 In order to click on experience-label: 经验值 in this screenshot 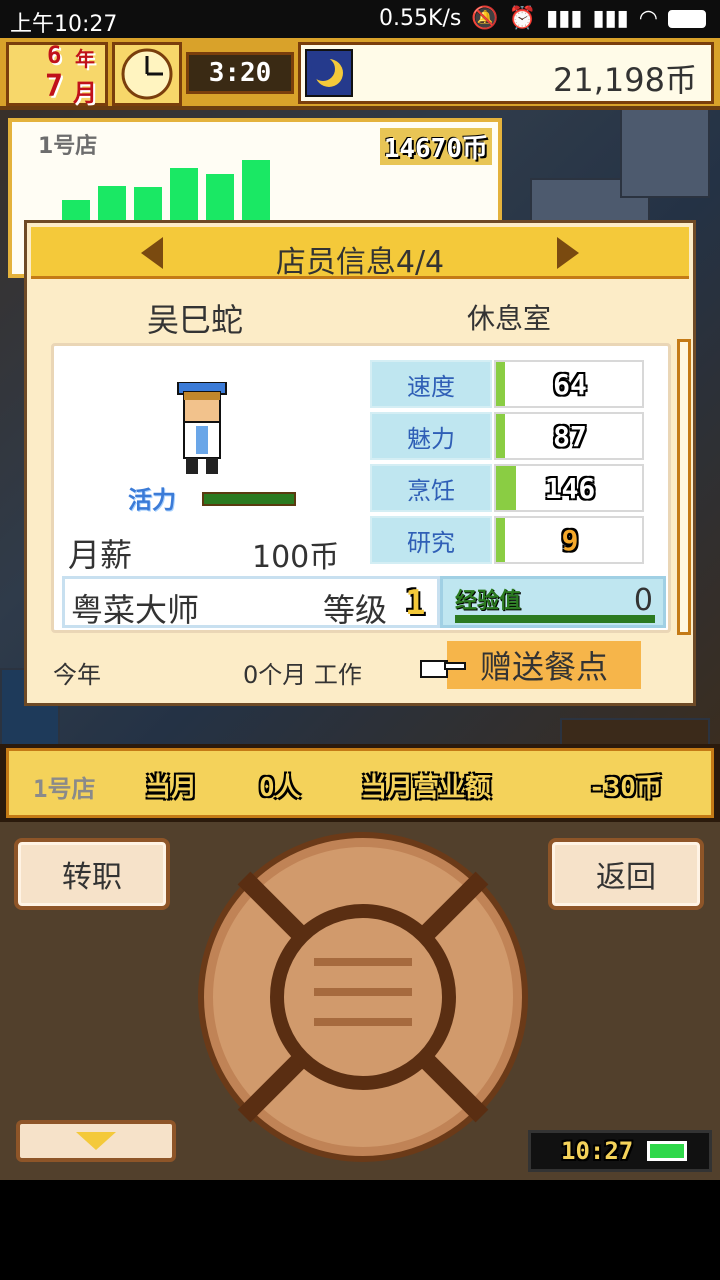, I will do `click(488, 601)`.